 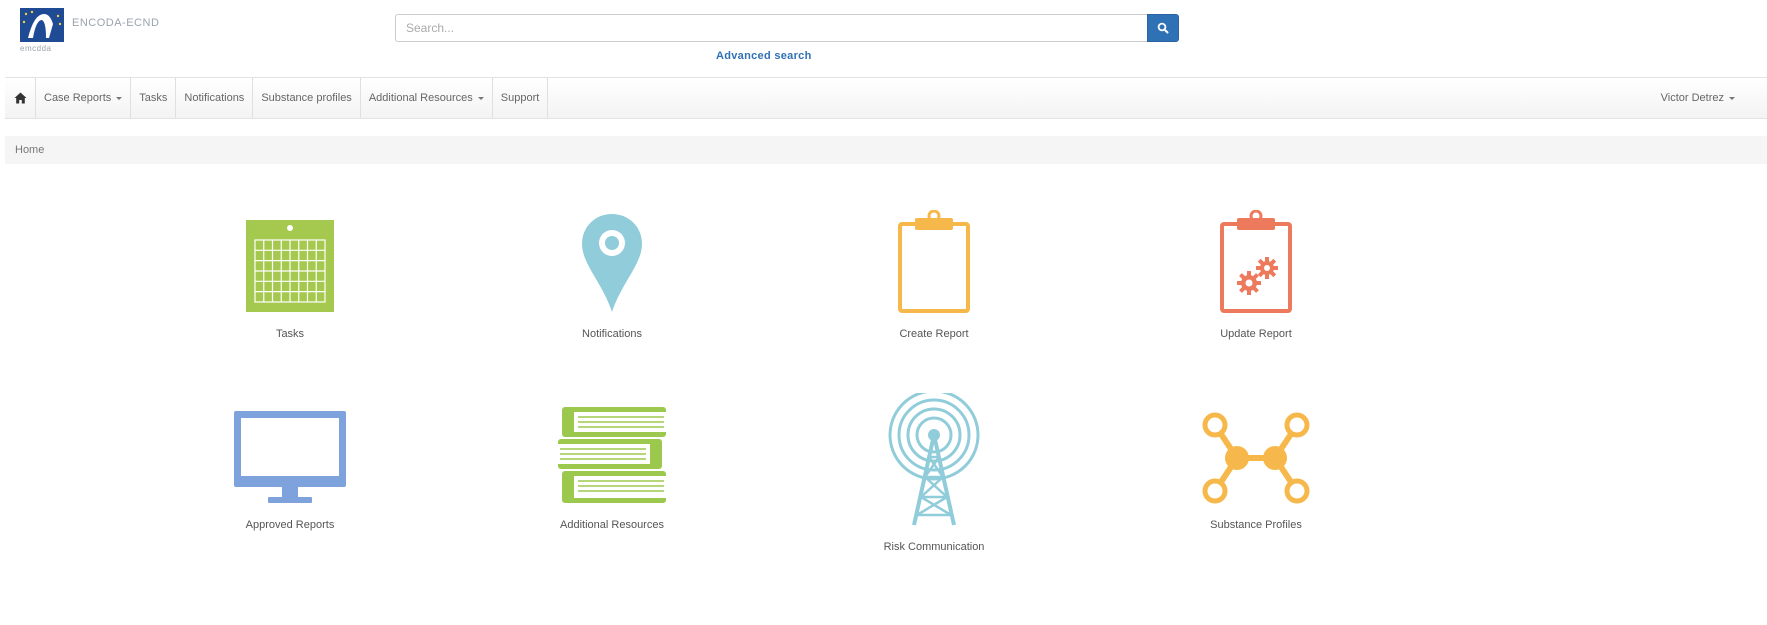 I want to click on nav-additional-resources: Additional Resources, so click(x=427, y=98).